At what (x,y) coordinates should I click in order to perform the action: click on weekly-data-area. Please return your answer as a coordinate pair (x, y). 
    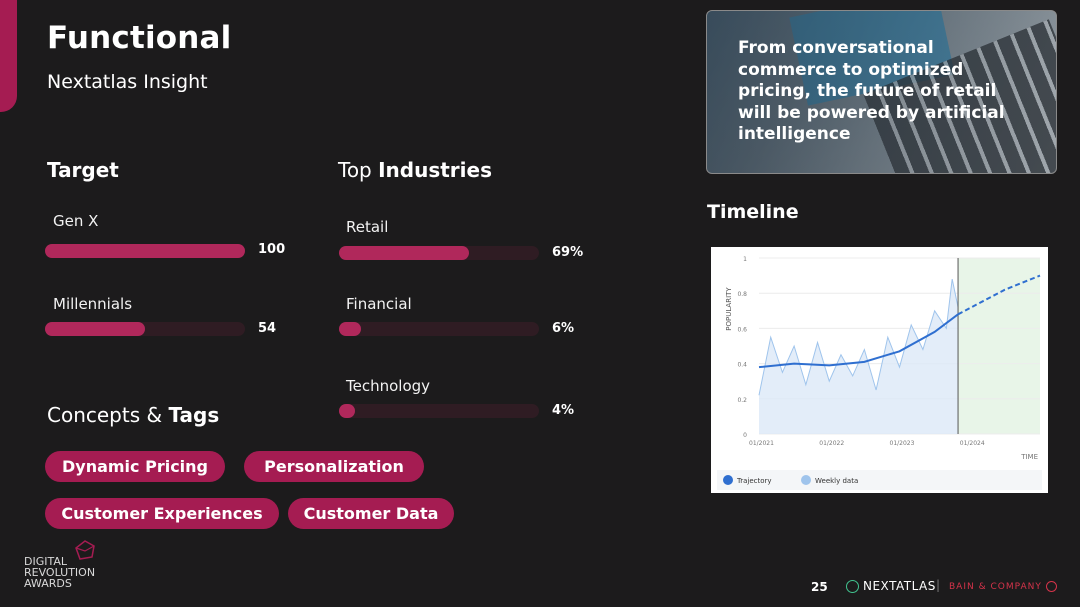
    Looking at the image, I should click on (859, 356).